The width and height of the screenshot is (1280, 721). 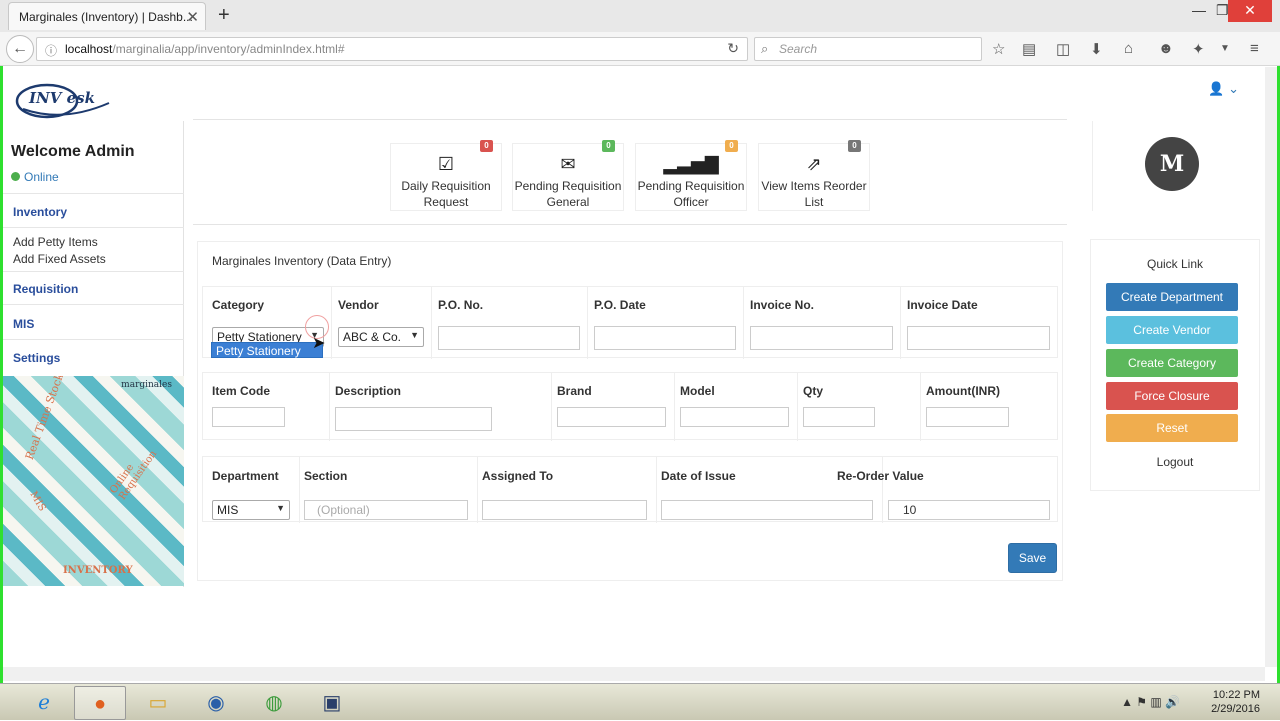 I want to click on maximize-icon: ❐, so click(x=1222, y=10).